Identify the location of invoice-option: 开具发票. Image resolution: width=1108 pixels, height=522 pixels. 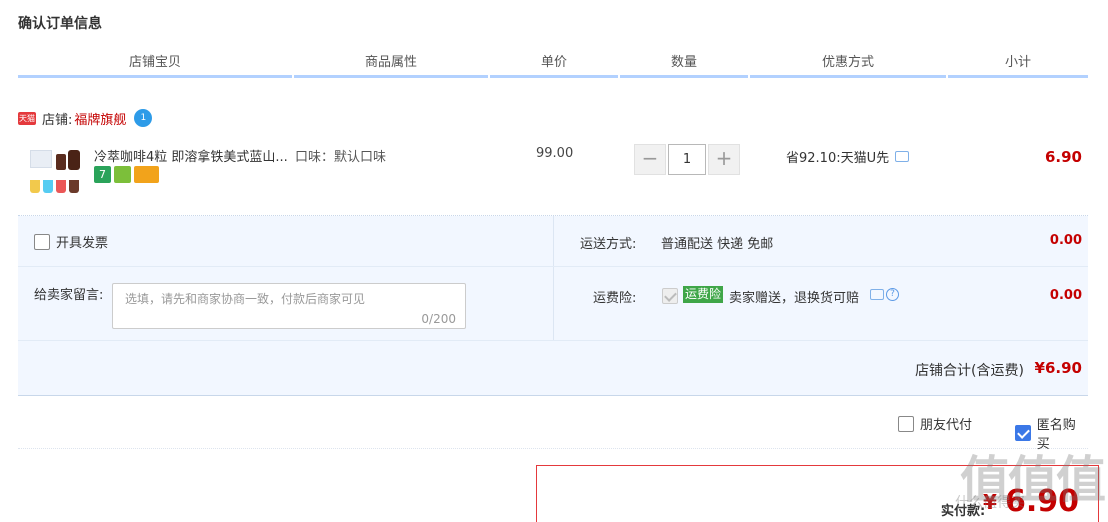
(71, 241).